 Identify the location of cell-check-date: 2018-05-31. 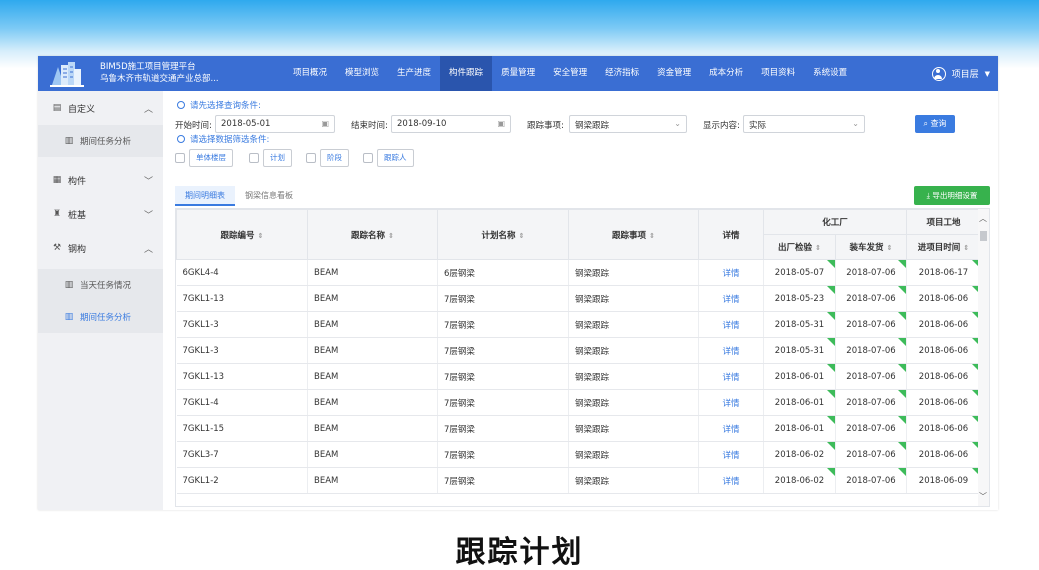
(799, 324).